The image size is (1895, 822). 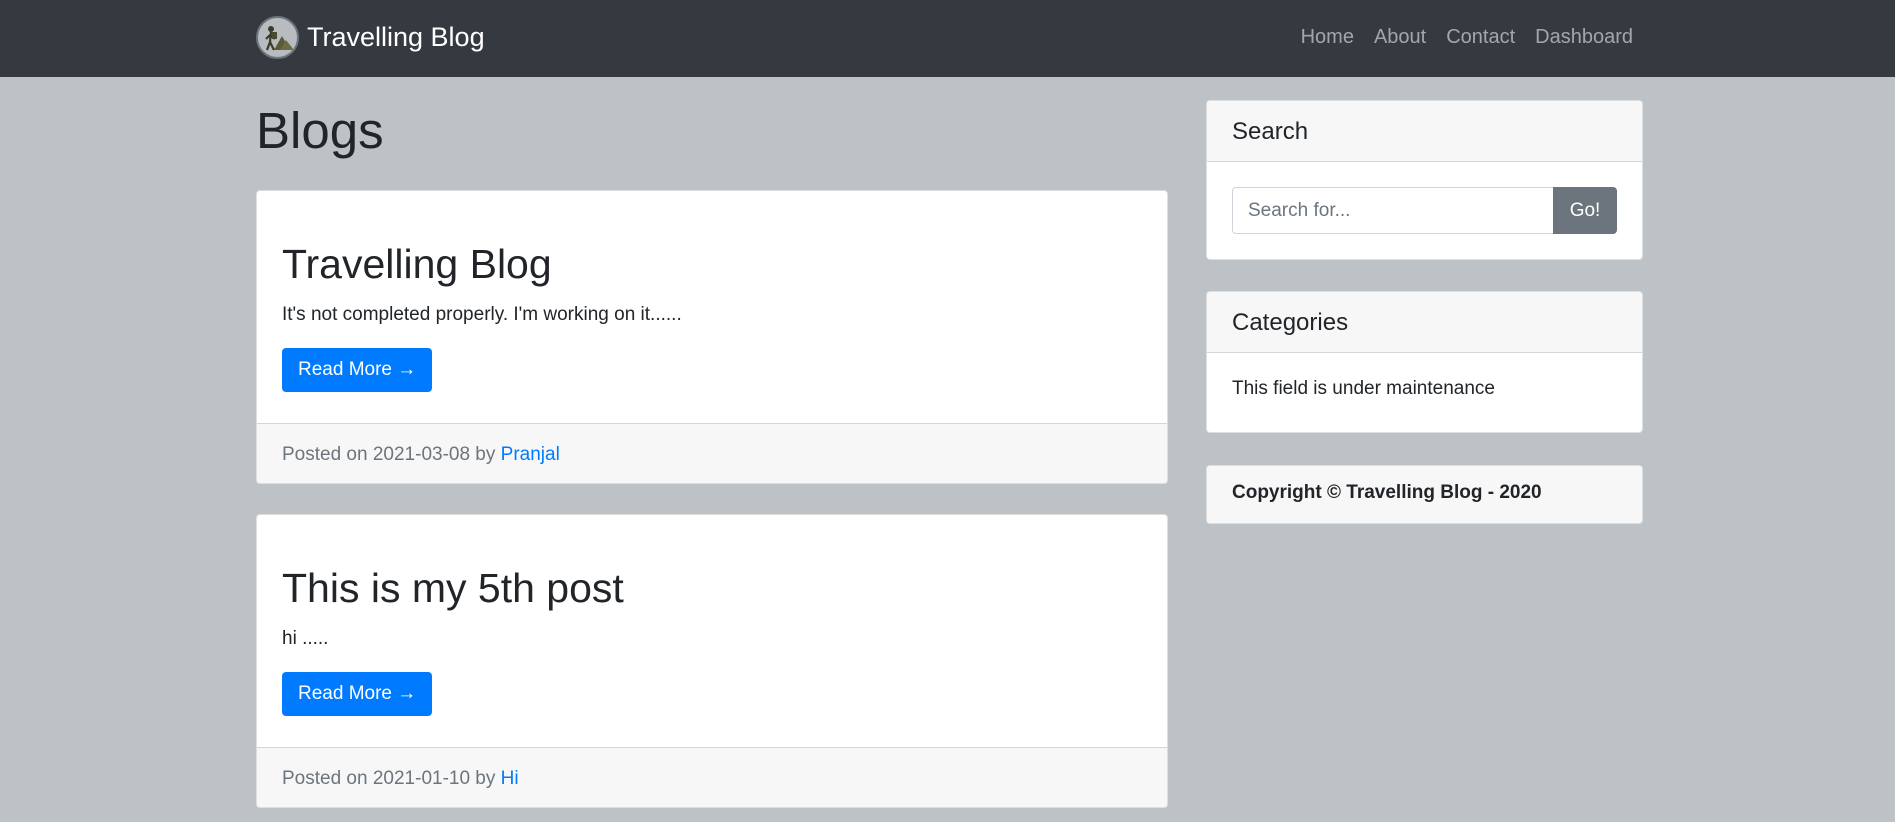 I want to click on author-link: Hi, so click(x=510, y=778).